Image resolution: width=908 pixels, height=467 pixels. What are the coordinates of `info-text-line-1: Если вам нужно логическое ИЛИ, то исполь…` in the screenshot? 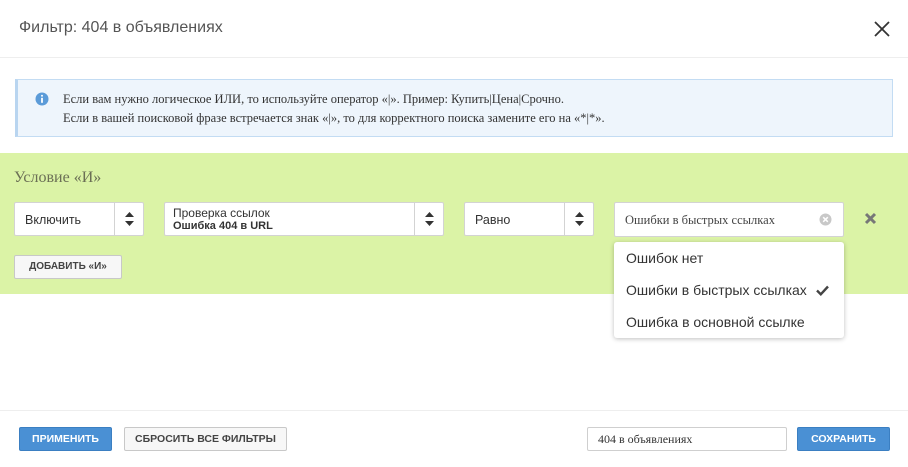 It's located at (313, 99).